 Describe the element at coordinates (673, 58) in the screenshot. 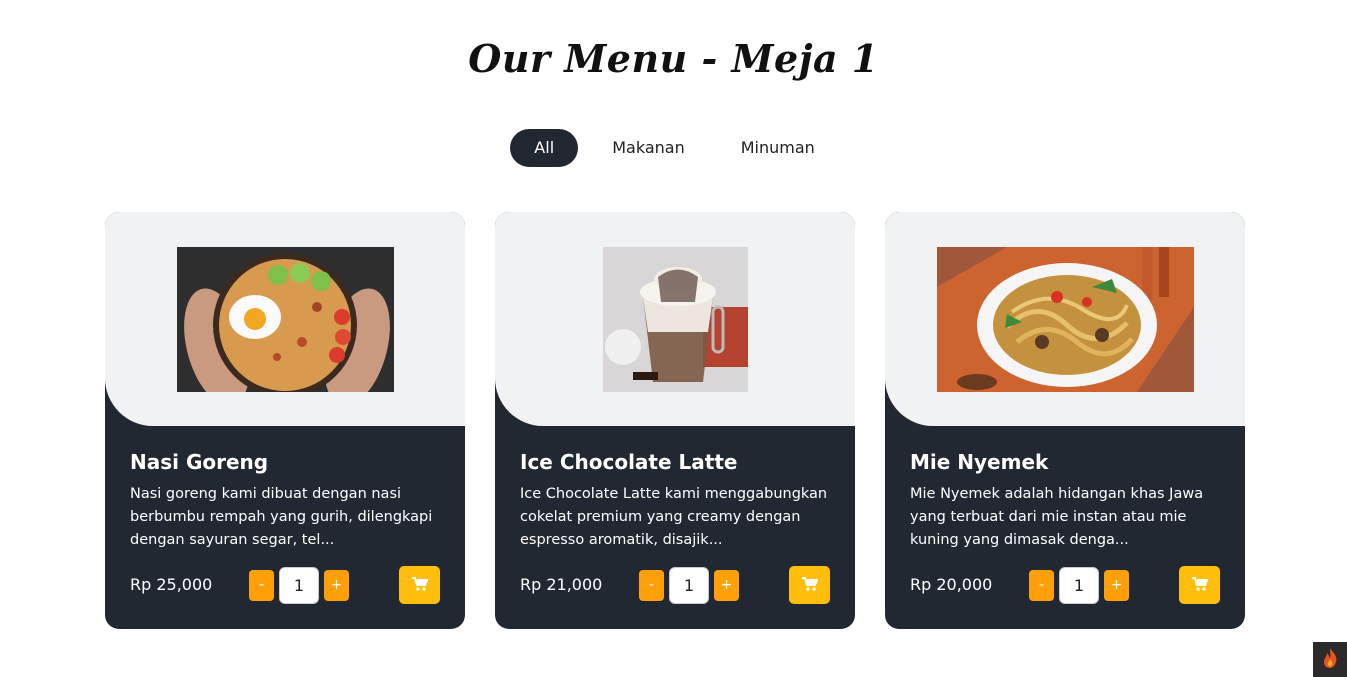

I see `page-title: Our Menu - Meja 1` at that location.